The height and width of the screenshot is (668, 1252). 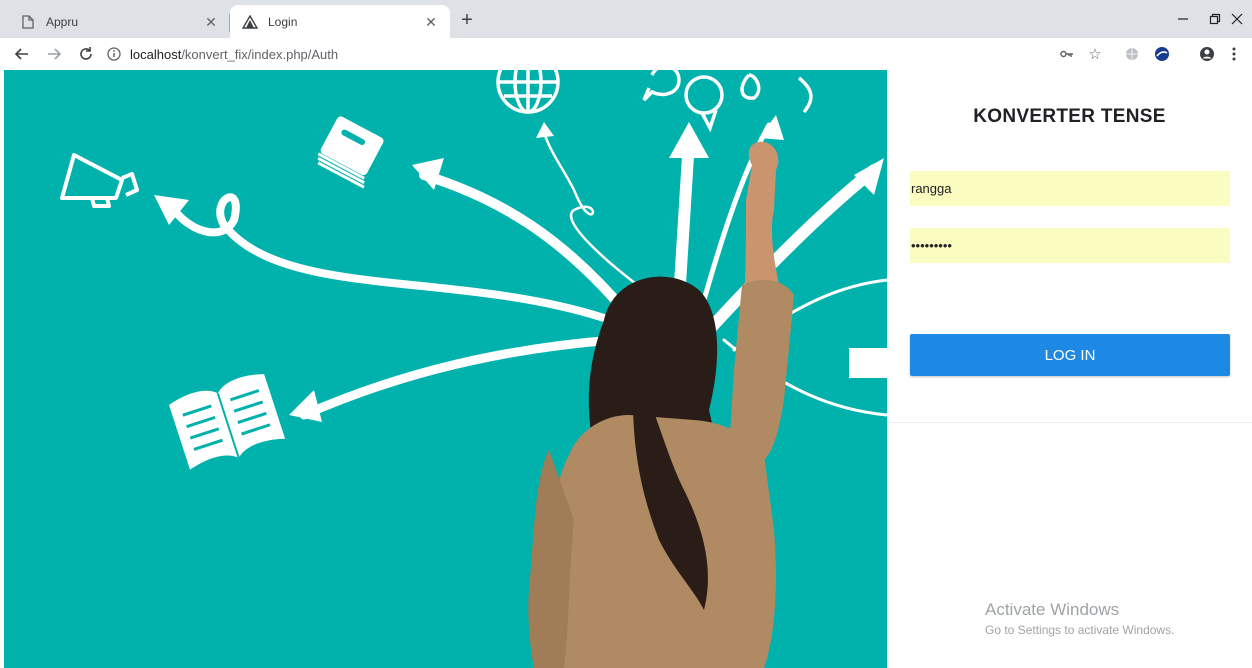 What do you see at coordinates (114, 54) in the screenshot?
I see `info-icon` at bounding box center [114, 54].